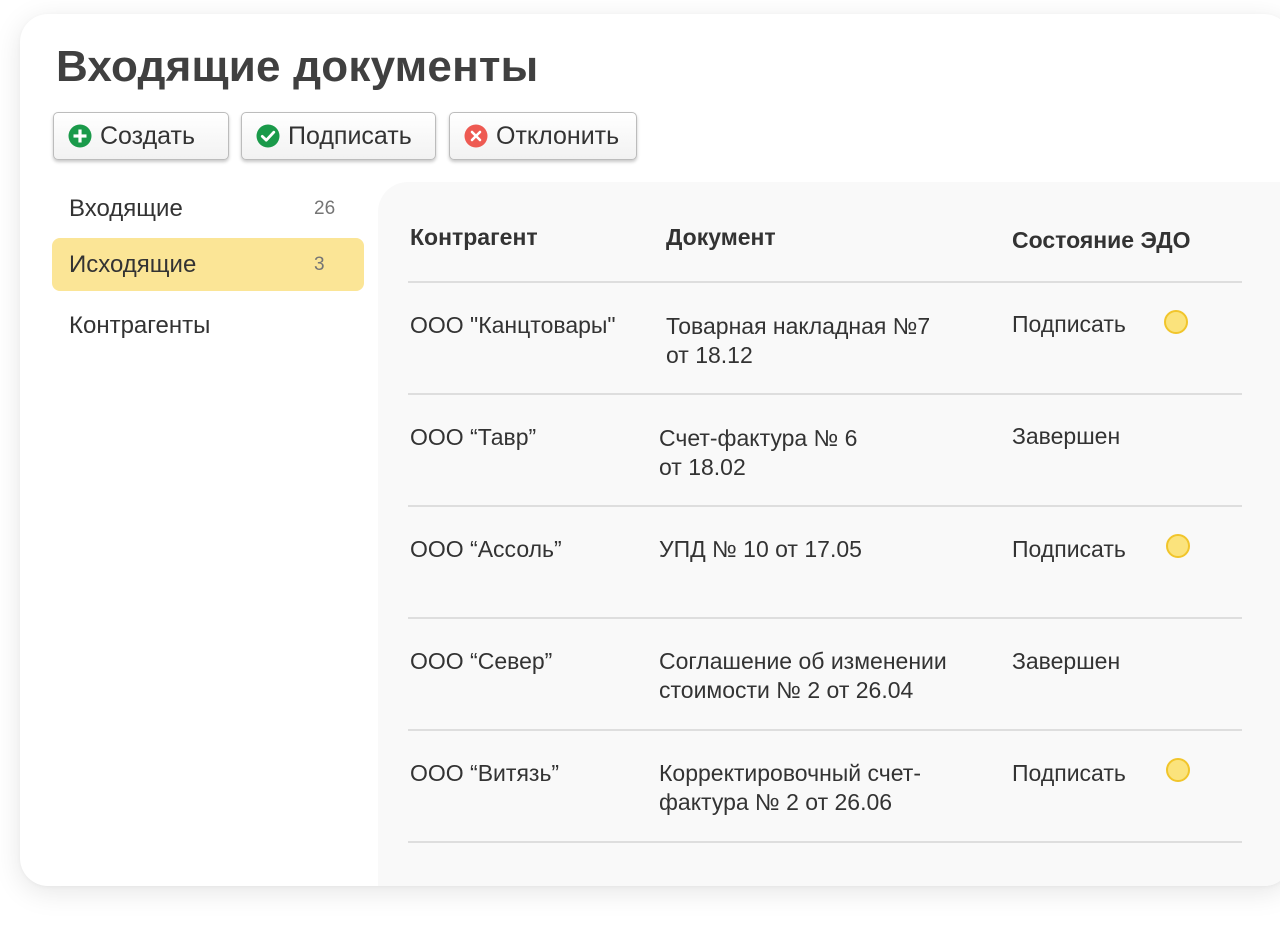 The image size is (1280, 928). I want to click on row-document-line1: УПД № 10 от 17.05, so click(760, 549).